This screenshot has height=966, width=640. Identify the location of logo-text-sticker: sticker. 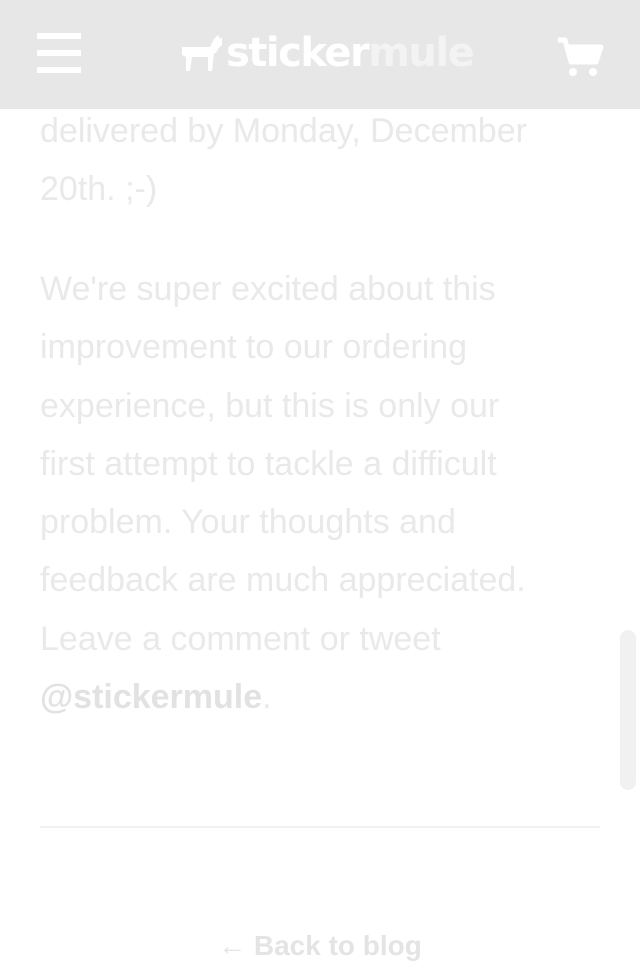
(298, 53).